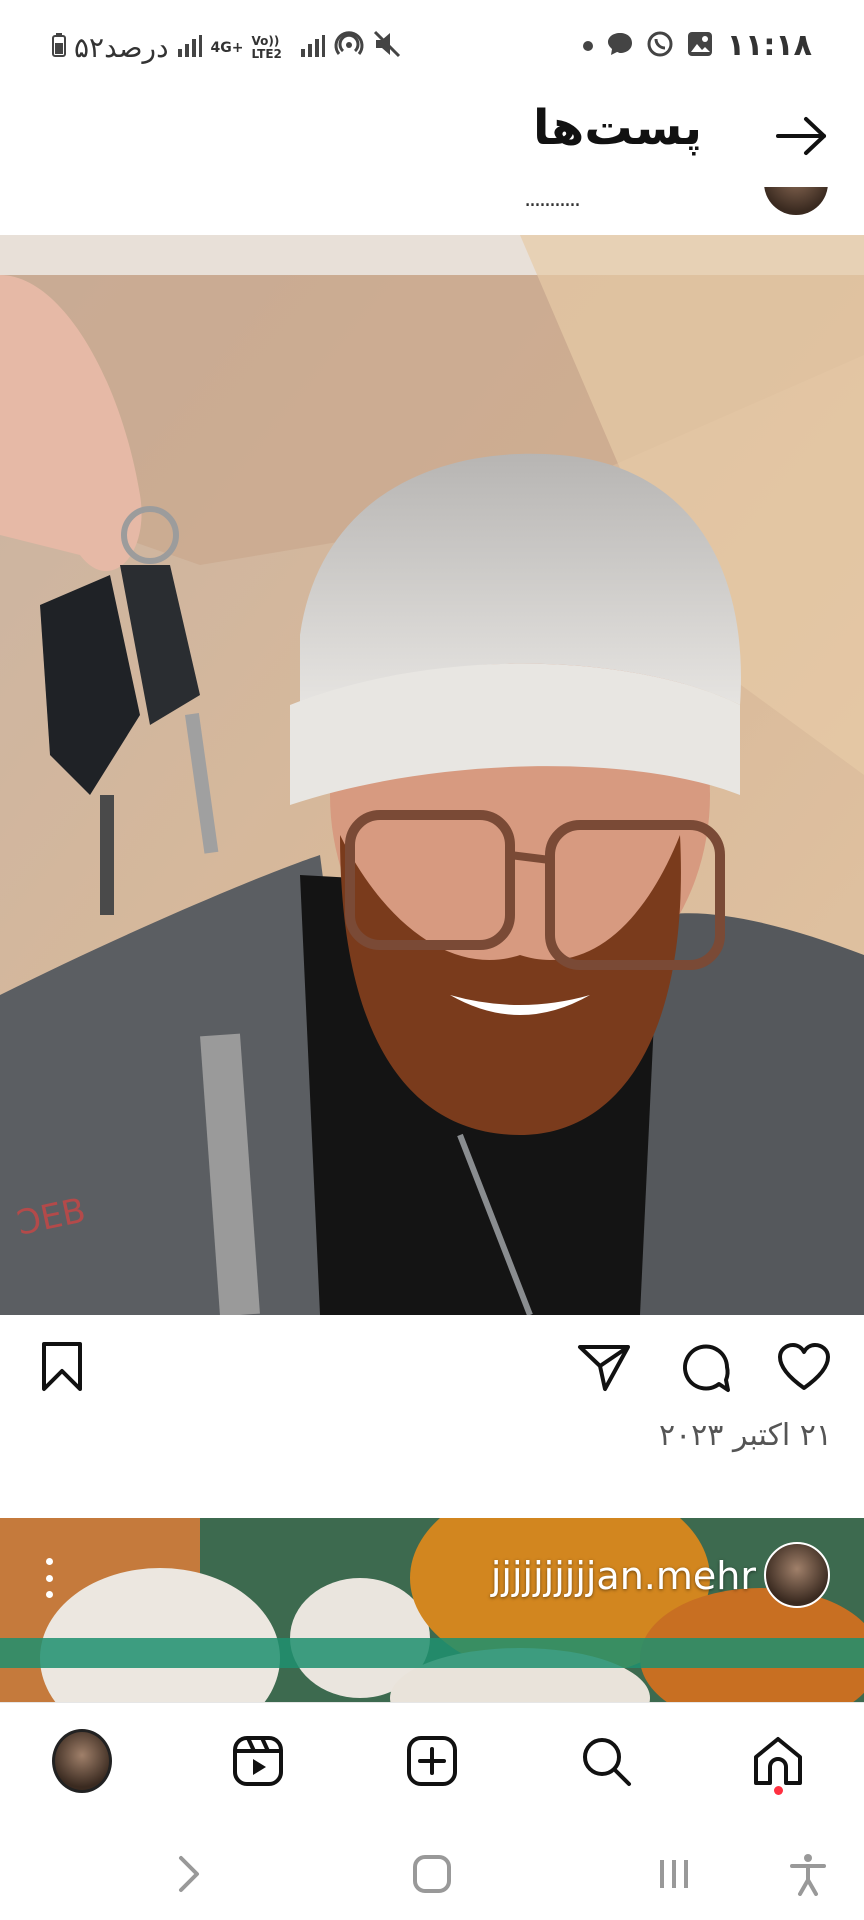  I want to click on network-label-lte: Vo)) LTE2, so click(266, 47).